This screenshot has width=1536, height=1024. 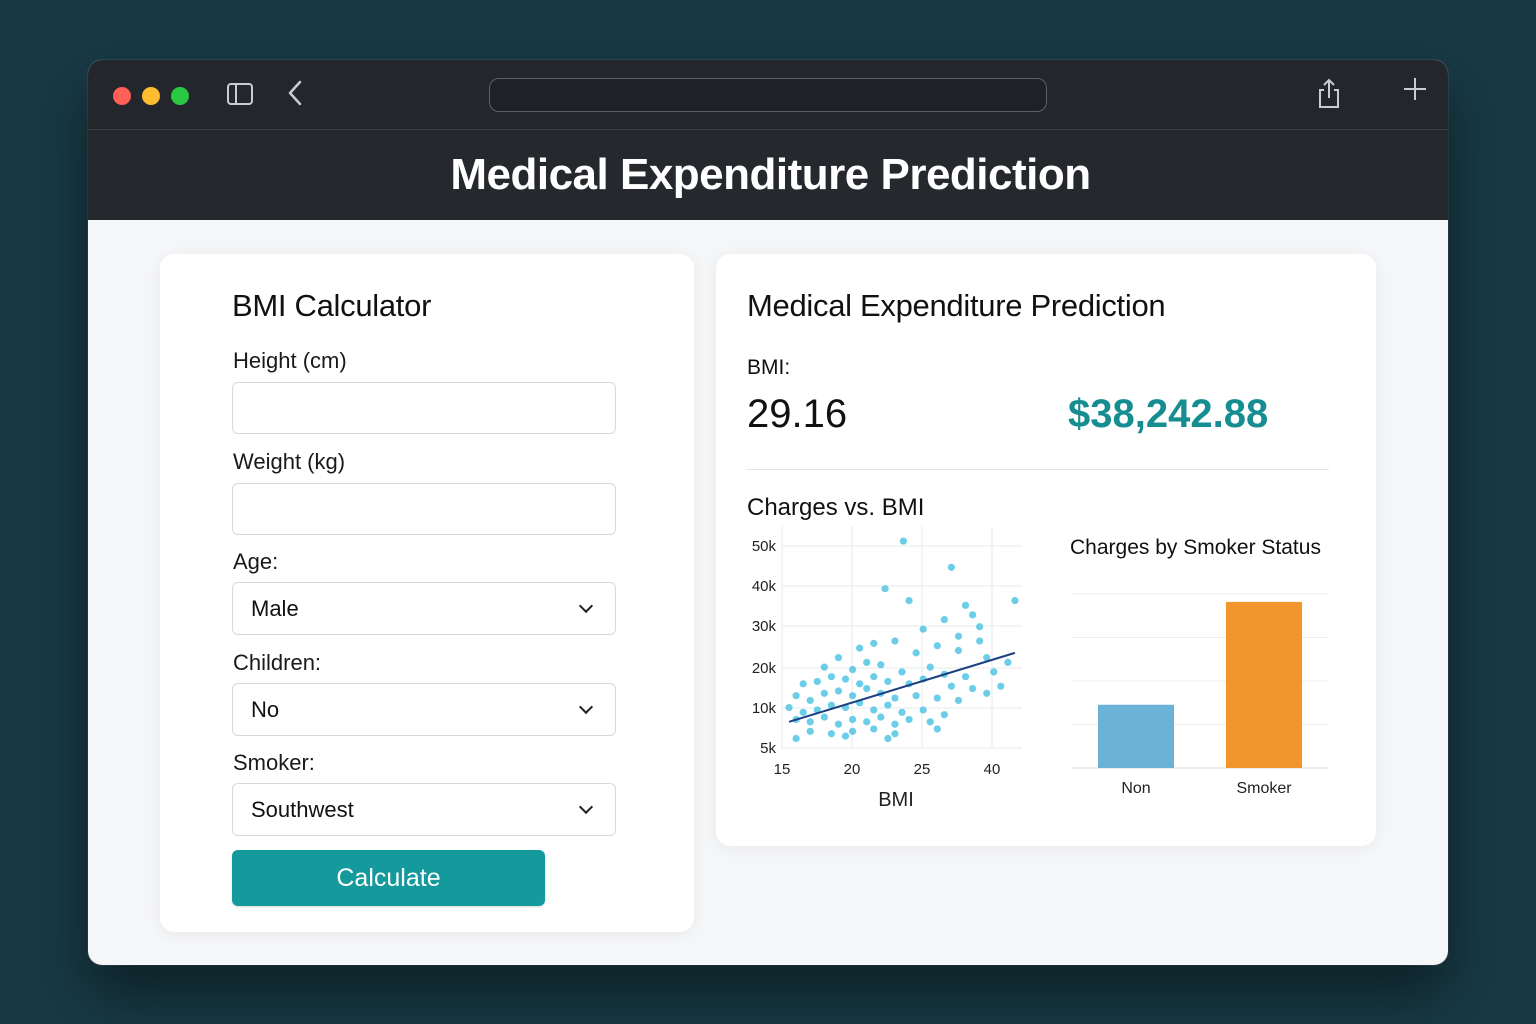 What do you see at coordinates (332, 305) in the screenshot?
I see `calculator-title: BMI Calculator` at bounding box center [332, 305].